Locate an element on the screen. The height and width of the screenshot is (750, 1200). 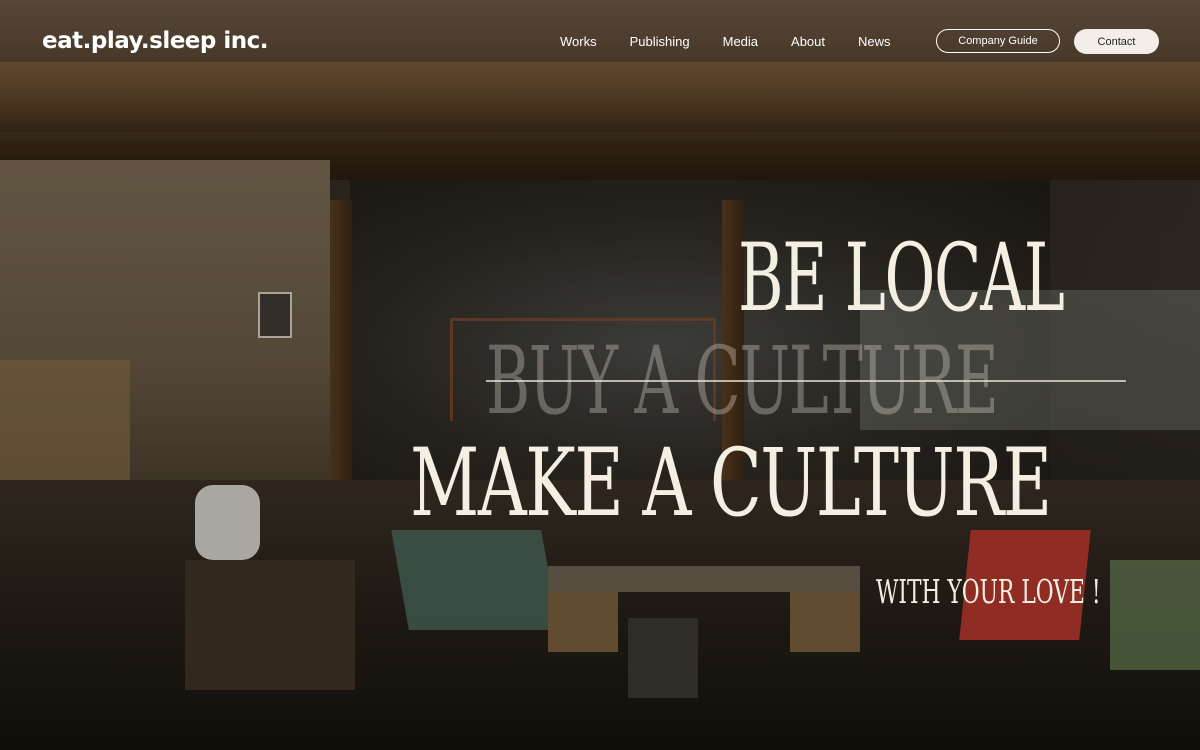
nav-works: Works is located at coordinates (578, 42).